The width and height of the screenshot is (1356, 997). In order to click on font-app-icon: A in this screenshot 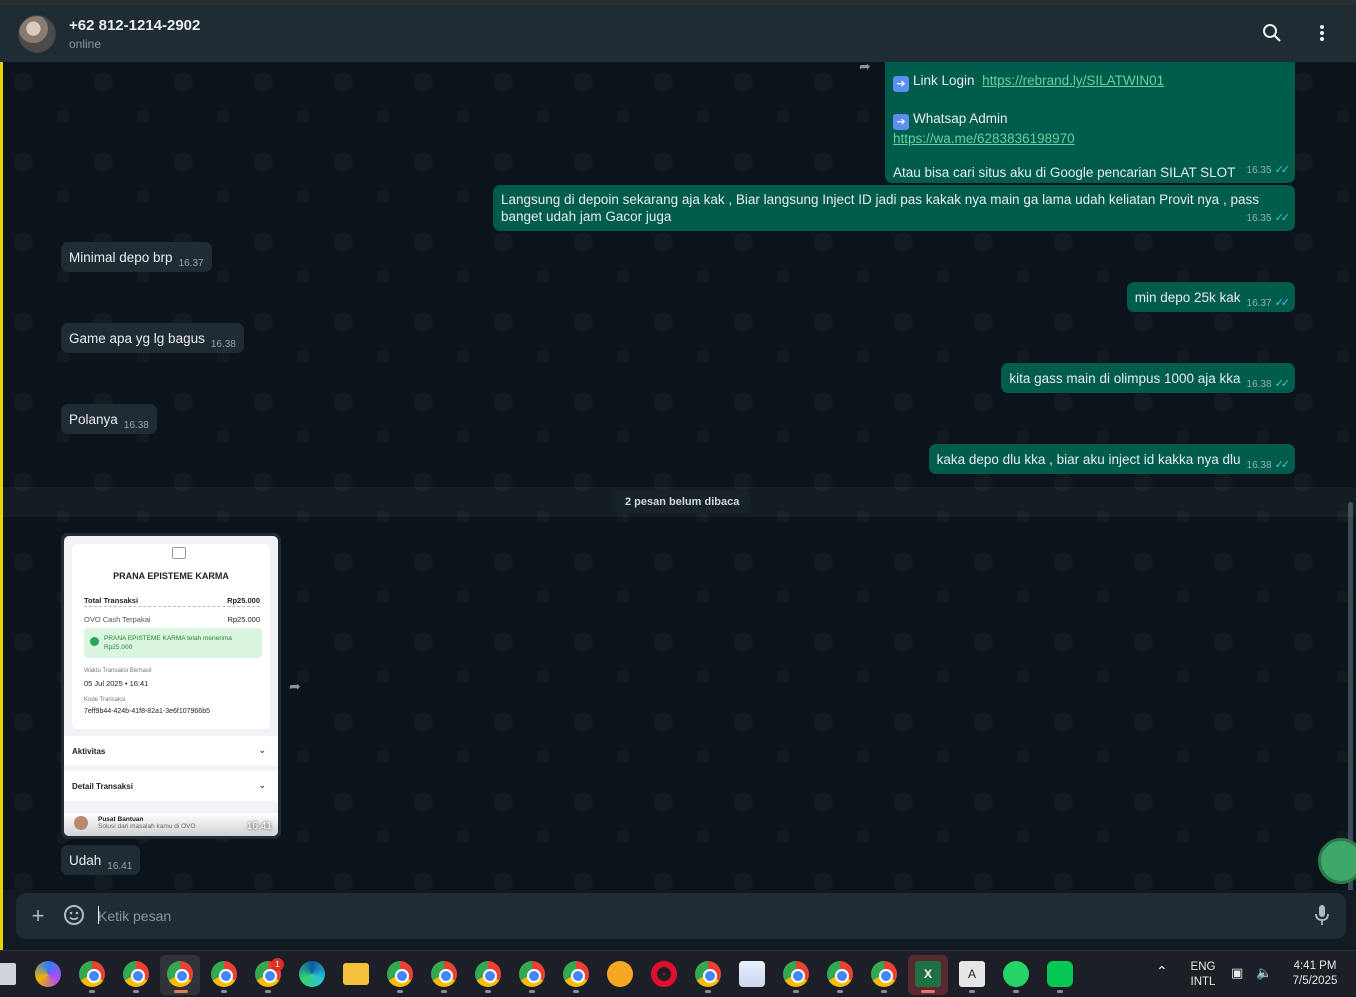, I will do `click(972, 974)`.